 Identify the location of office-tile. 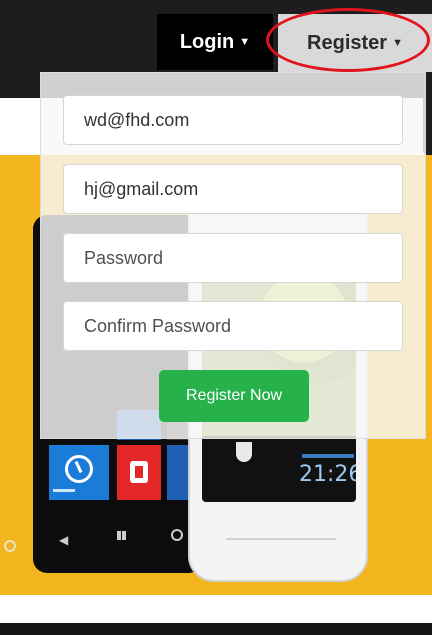
(139, 472).